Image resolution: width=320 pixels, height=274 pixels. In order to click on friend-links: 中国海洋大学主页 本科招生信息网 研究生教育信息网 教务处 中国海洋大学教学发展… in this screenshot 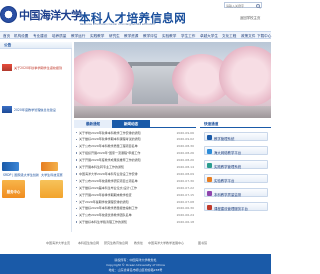, I will do `click(135, 243)`.